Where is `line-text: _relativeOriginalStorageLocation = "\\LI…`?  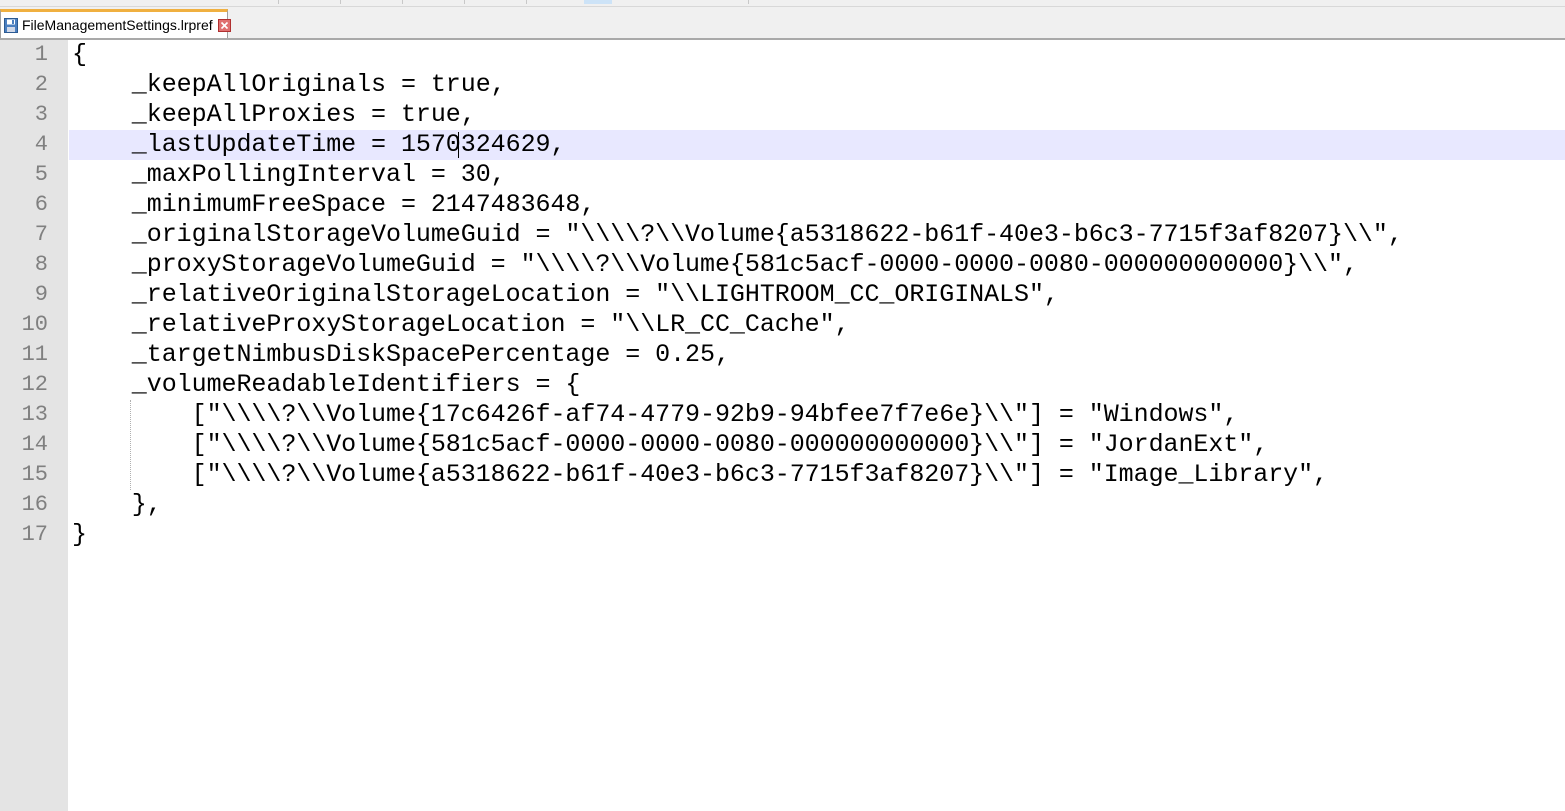 line-text: _relativeOriginalStorageLocation = "\\LI… is located at coordinates (565, 295).